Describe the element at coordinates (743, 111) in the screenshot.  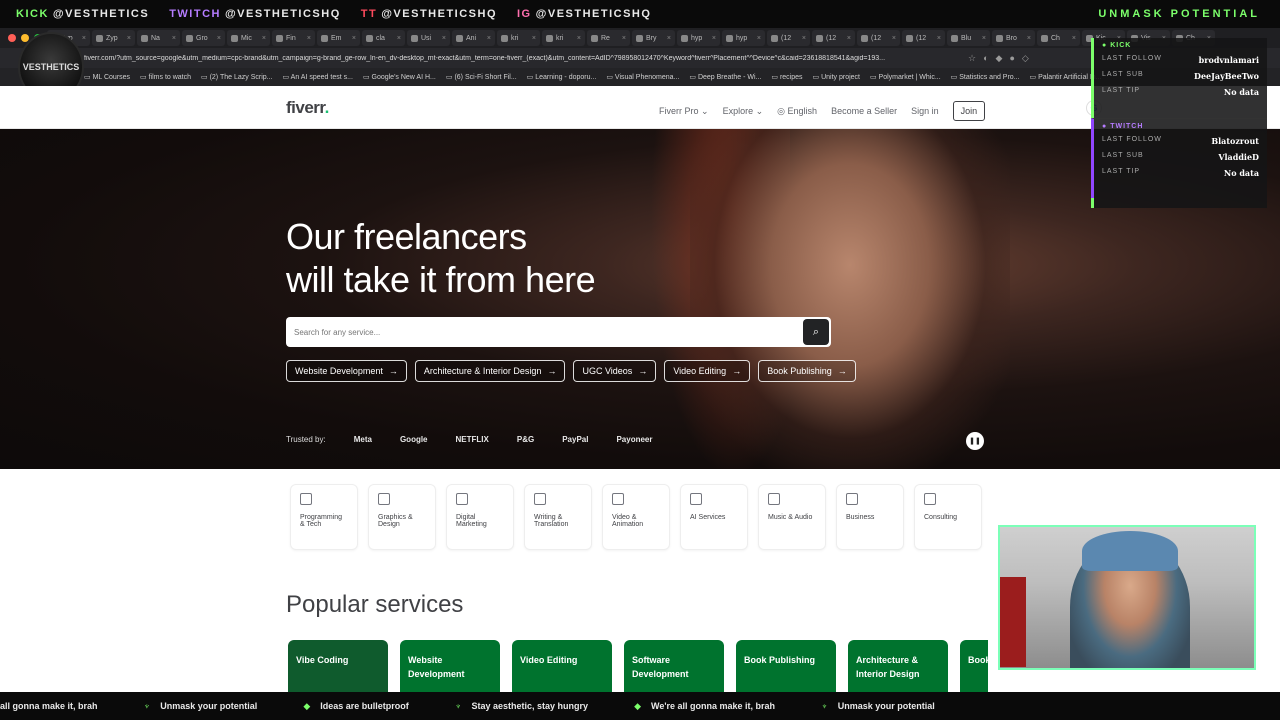
I see `nav-explore: Explore ⌄` at that location.